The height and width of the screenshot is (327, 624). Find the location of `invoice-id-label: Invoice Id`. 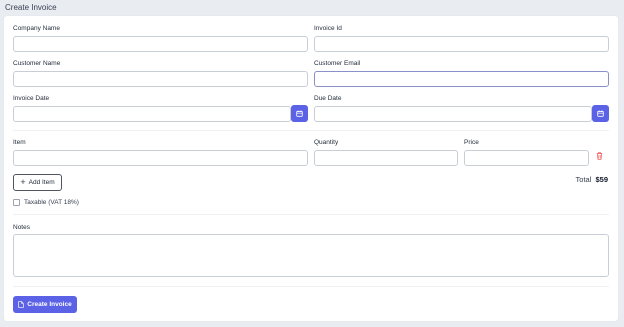

invoice-id-label: Invoice Id is located at coordinates (328, 28).